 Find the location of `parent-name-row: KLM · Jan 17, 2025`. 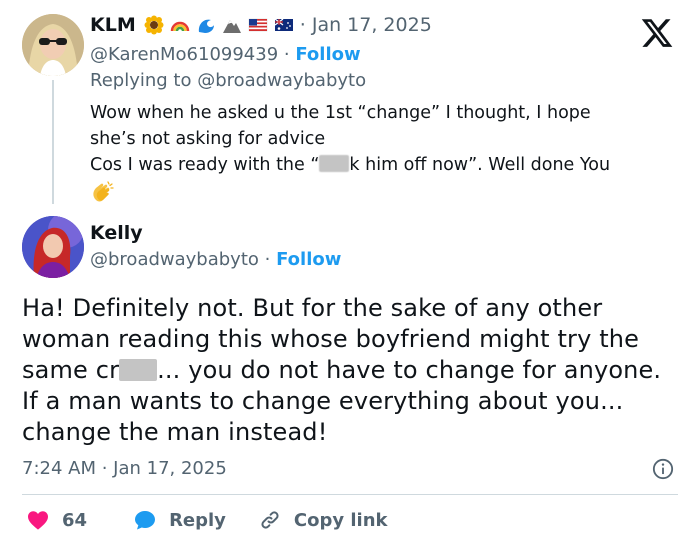

parent-name-row: KLM · Jan 17, 2025 is located at coordinates (261, 25).